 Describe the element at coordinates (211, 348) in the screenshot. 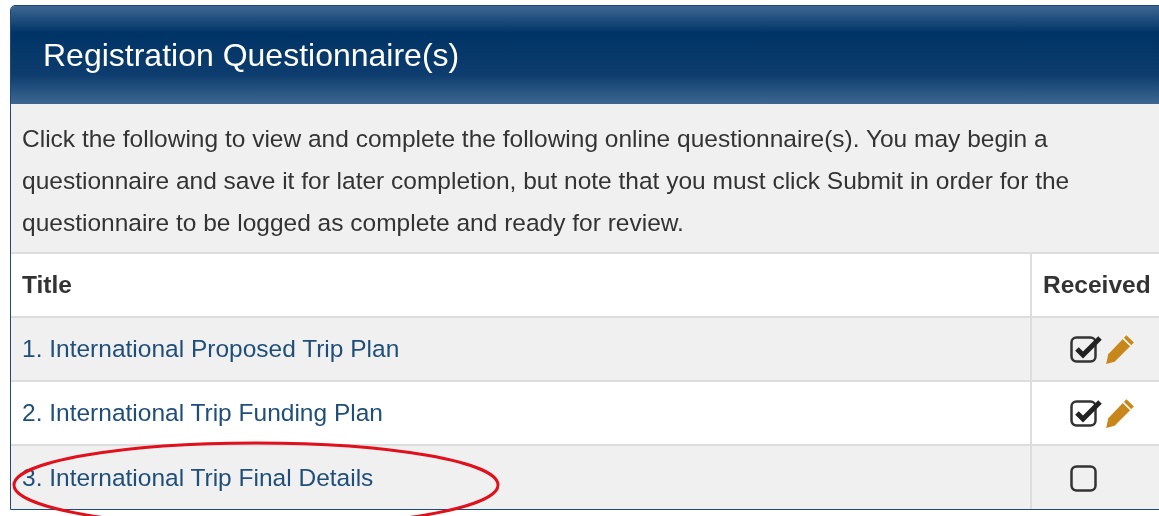

I see `questionnaire-link: 1. International Proposed Trip Plan` at that location.